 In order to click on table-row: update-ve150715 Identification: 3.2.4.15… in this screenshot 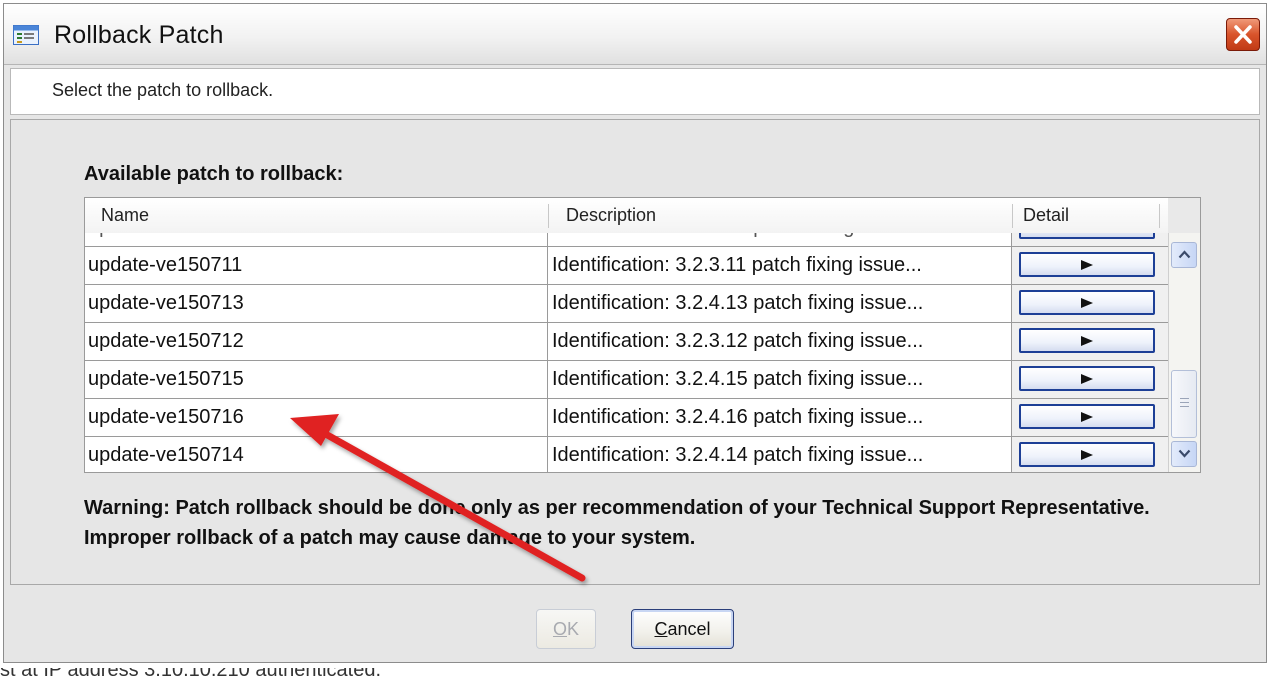, I will do `click(626, 380)`.